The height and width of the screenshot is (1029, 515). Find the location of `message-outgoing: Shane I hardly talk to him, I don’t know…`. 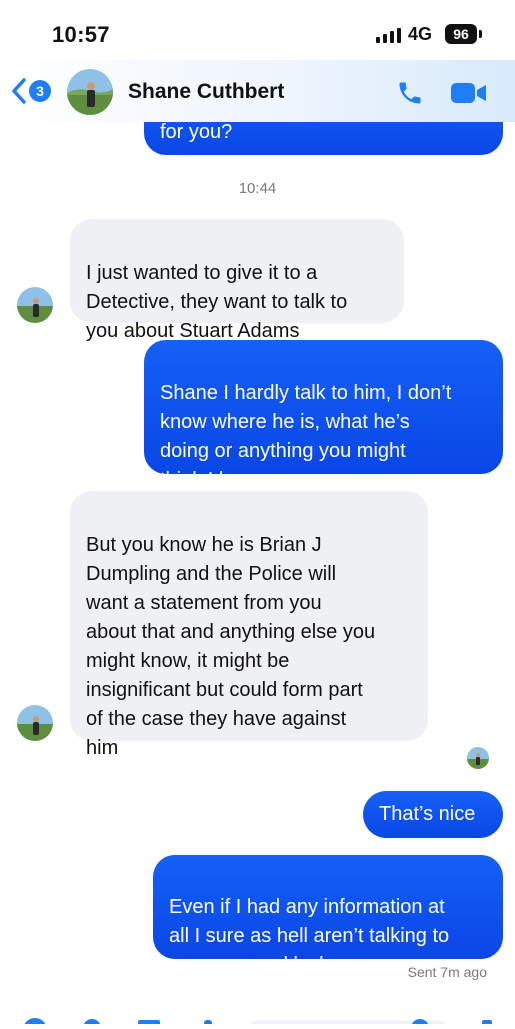

message-outgoing: Shane I hardly talk to him, I don’t know… is located at coordinates (323, 415).